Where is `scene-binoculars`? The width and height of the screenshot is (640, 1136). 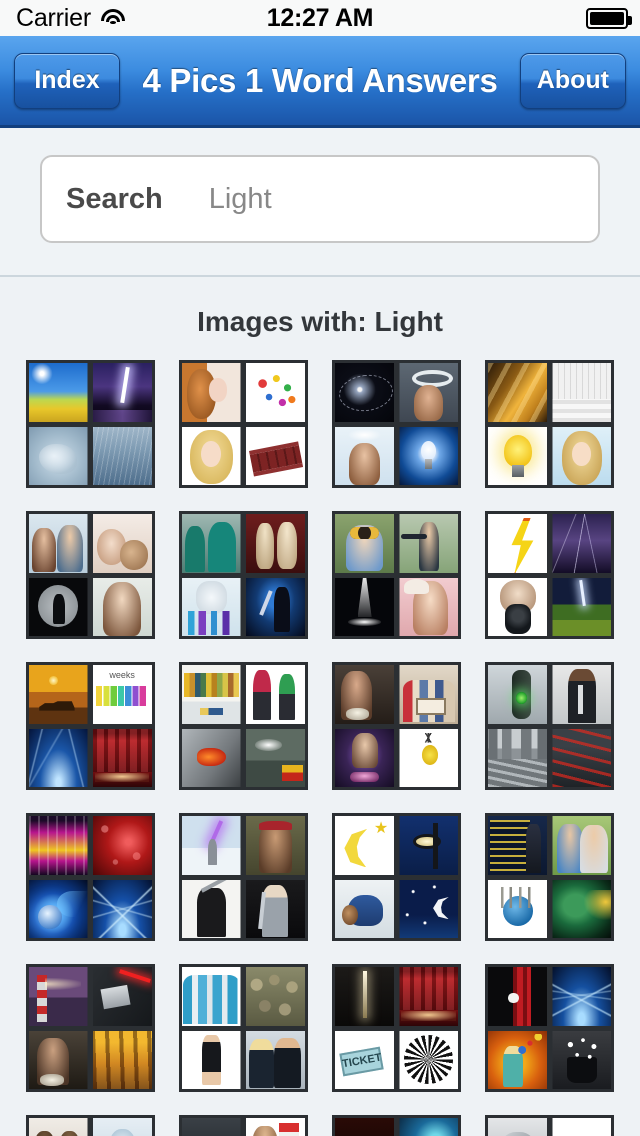 scene-binoculars is located at coordinates (365, 543).